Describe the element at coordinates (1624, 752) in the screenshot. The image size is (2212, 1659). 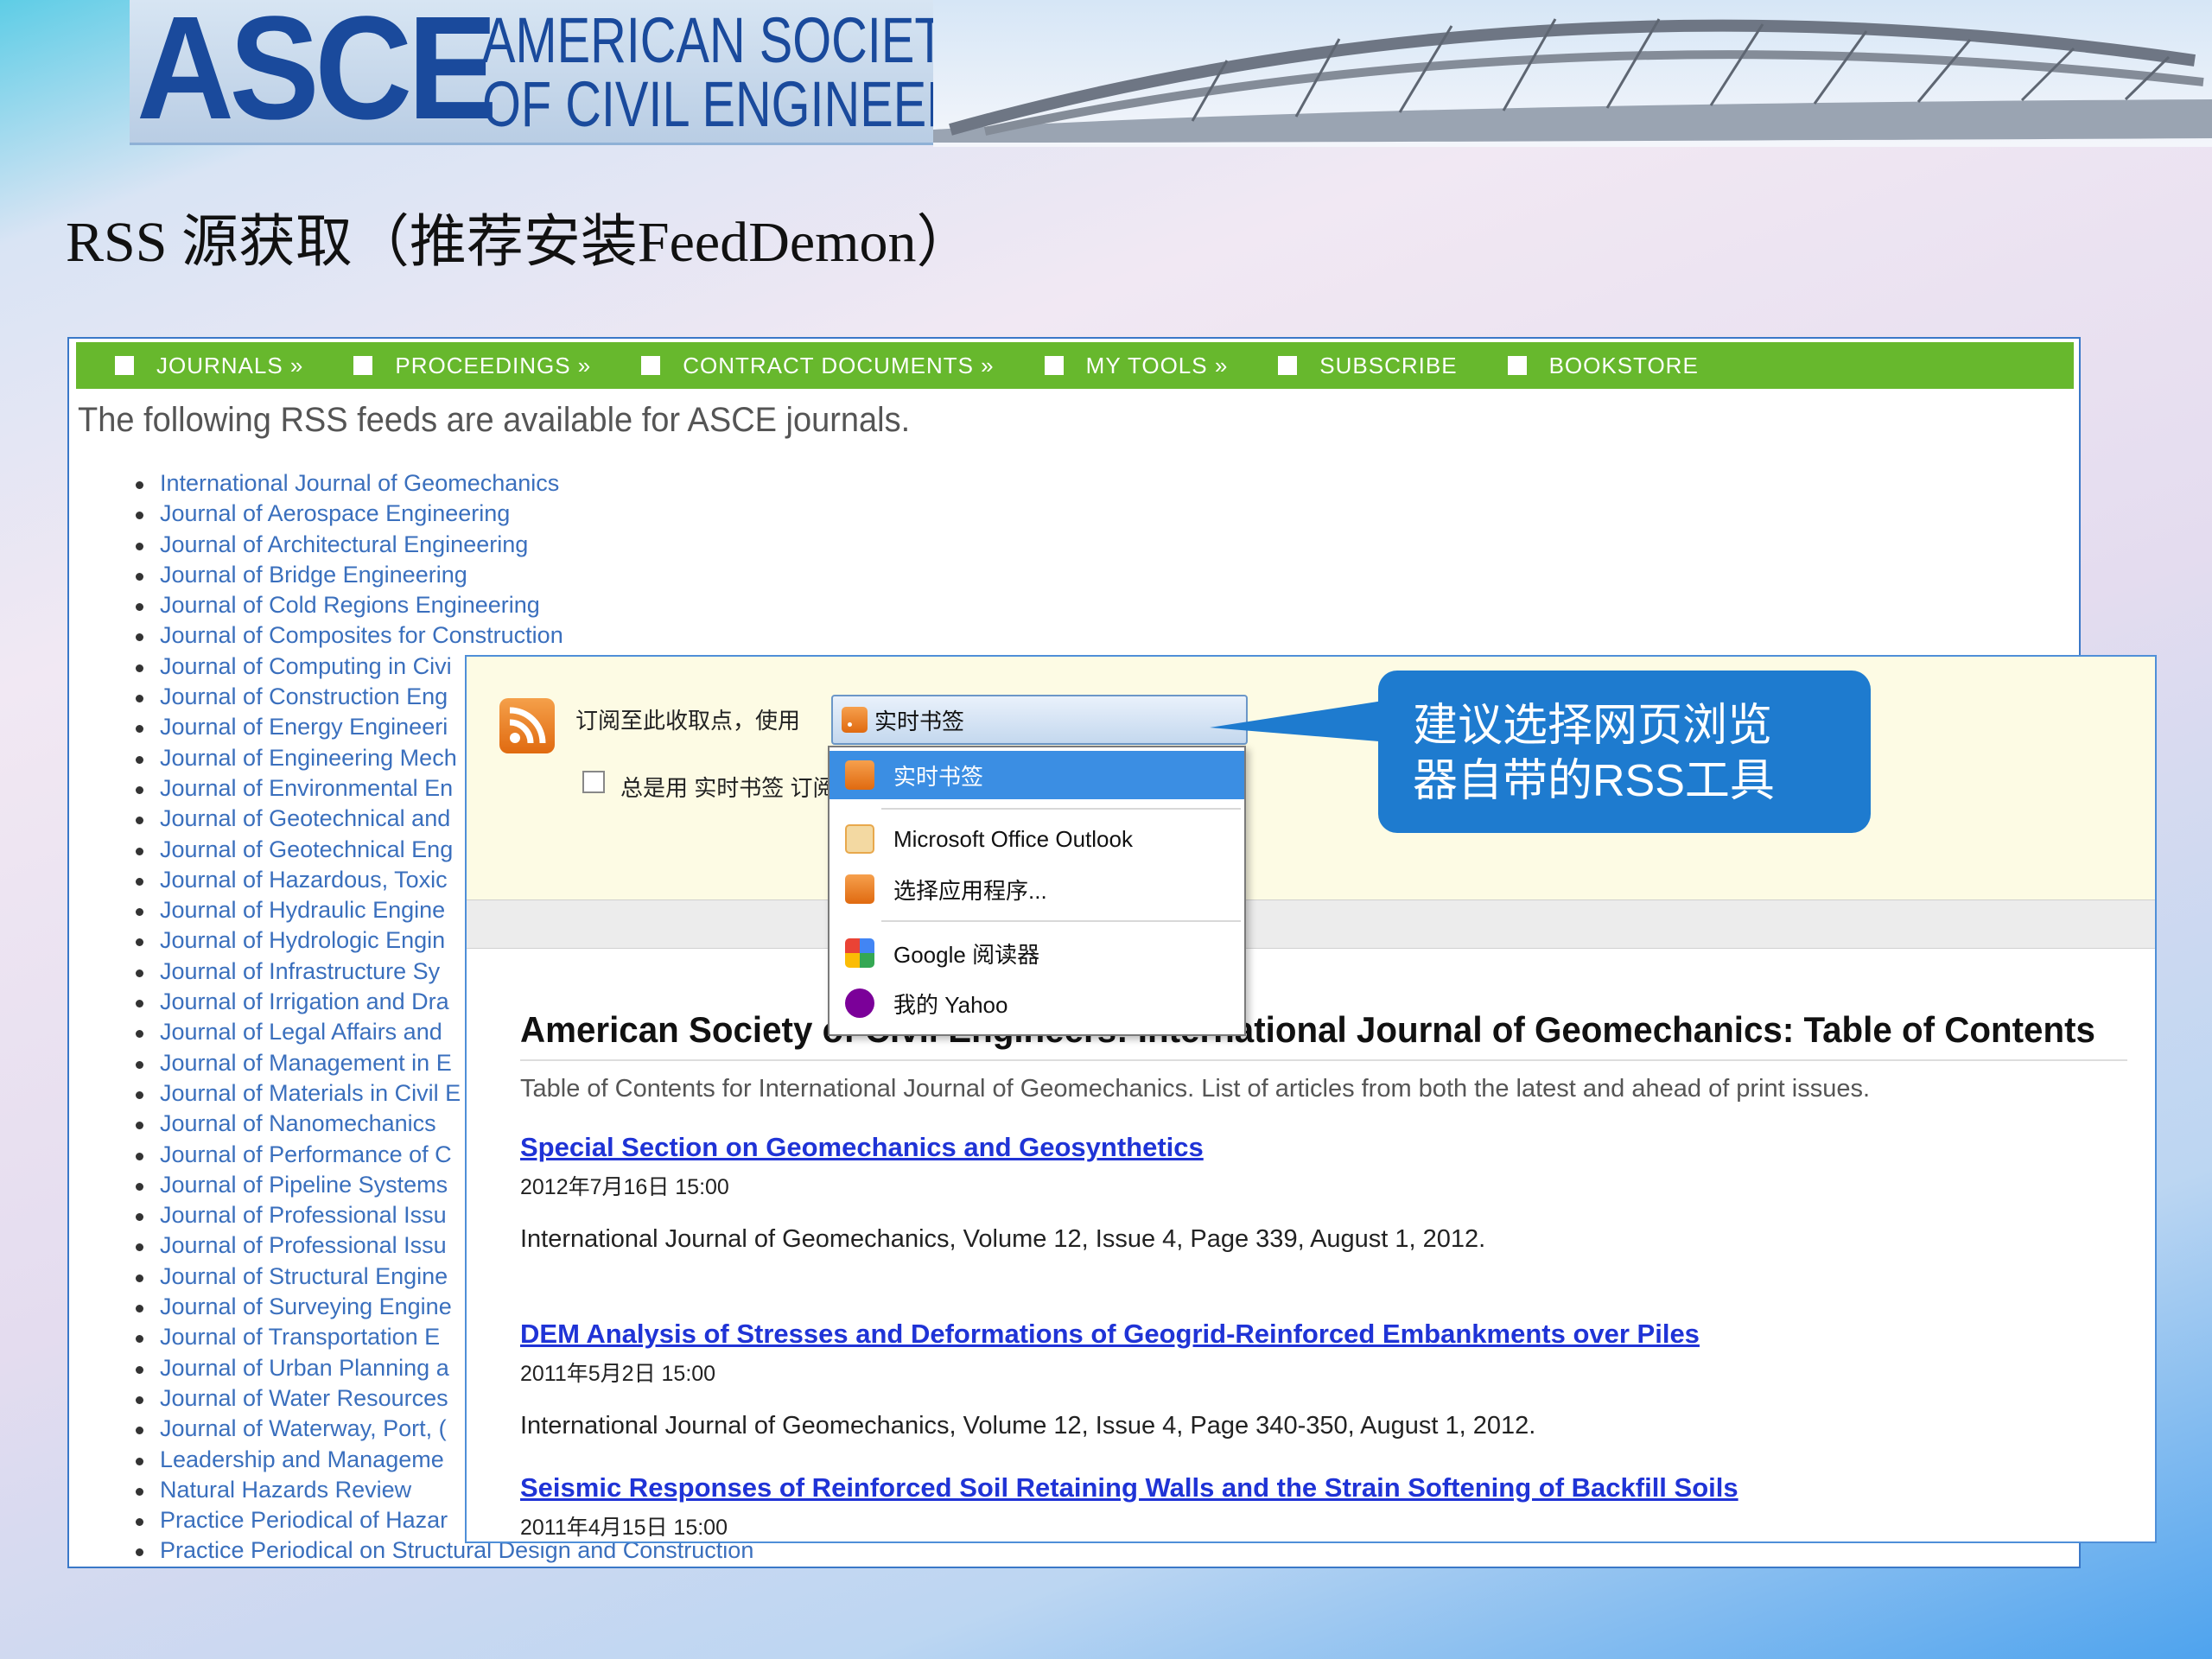
I see `callout-bubble: 建议选择网页浏览 器自带的RSS工具` at that location.